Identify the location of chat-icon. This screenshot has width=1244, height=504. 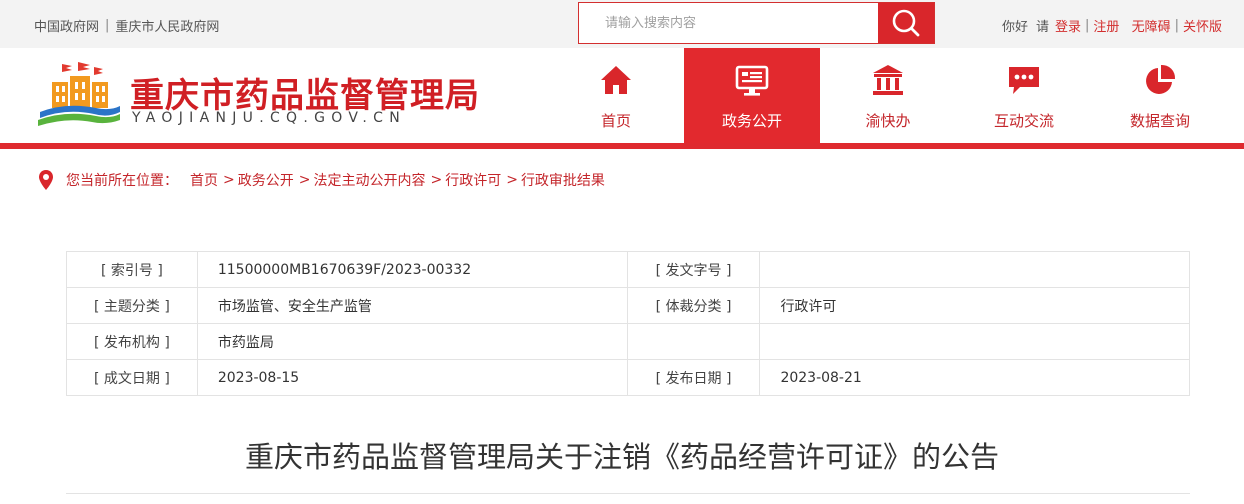
(1024, 80).